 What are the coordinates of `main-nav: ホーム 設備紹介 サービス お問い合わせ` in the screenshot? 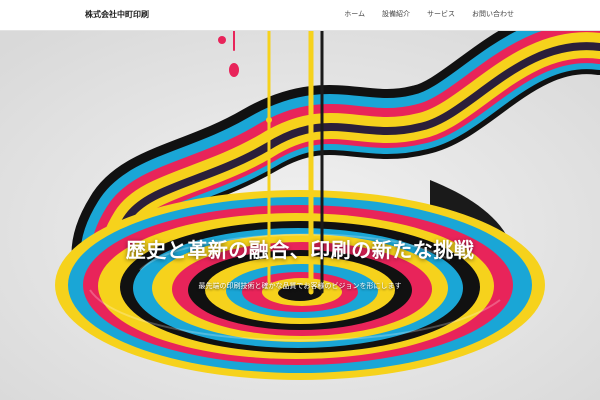 It's located at (429, 14).